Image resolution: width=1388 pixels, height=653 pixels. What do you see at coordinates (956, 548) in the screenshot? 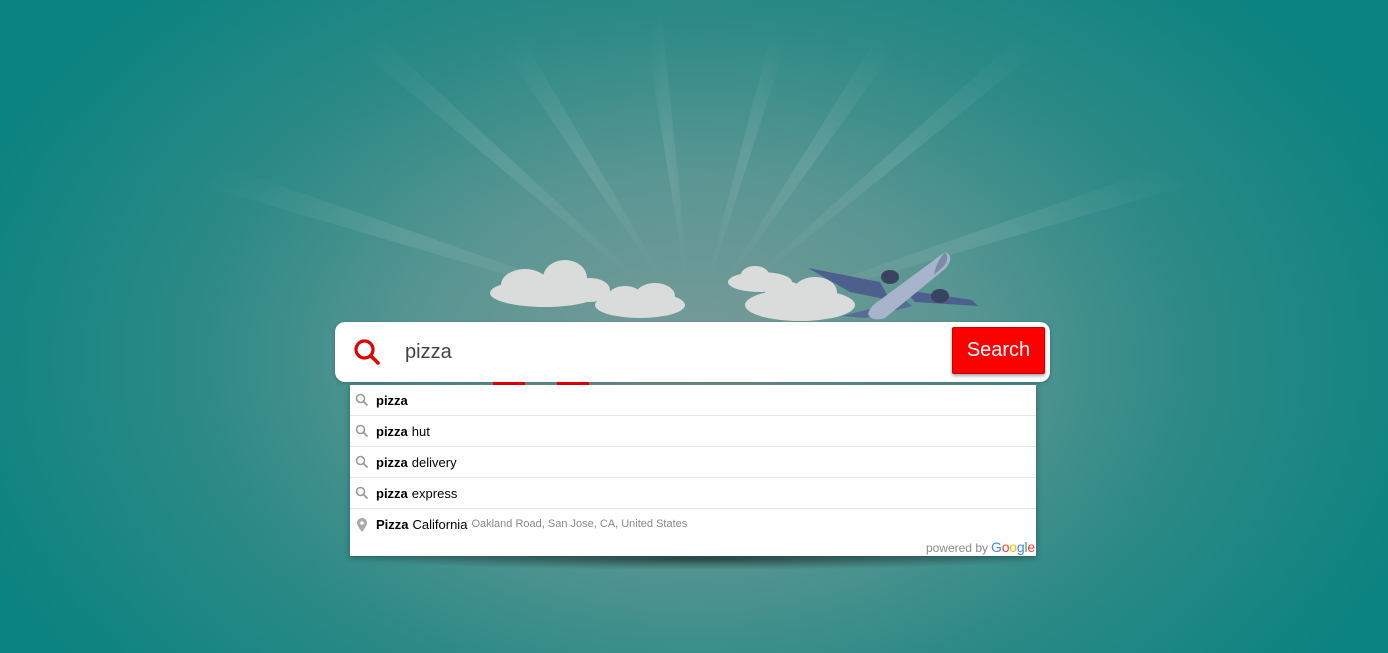
I see `powered-by-label: powered by` at bounding box center [956, 548].